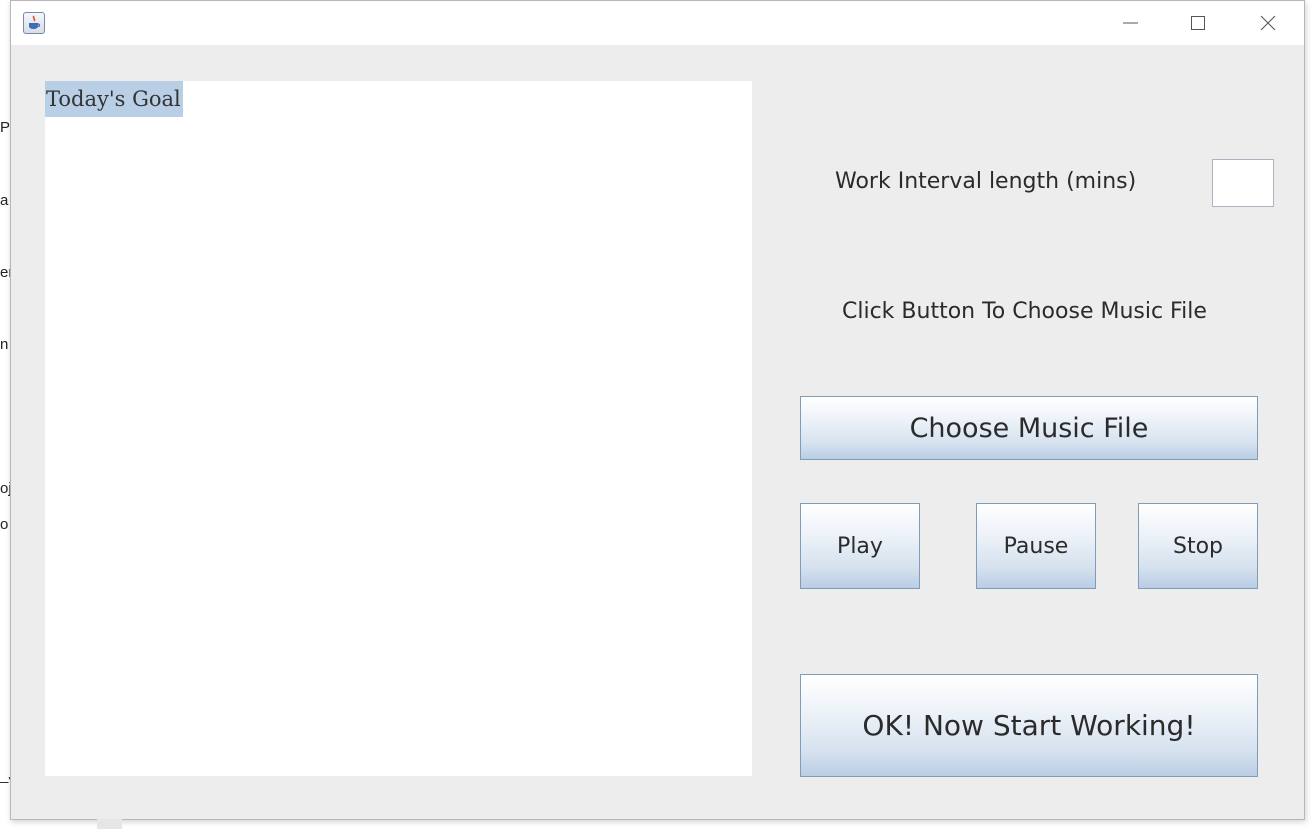 The width and height of the screenshot is (1314, 829). I want to click on goal-text: Today's Goal, so click(114, 99).